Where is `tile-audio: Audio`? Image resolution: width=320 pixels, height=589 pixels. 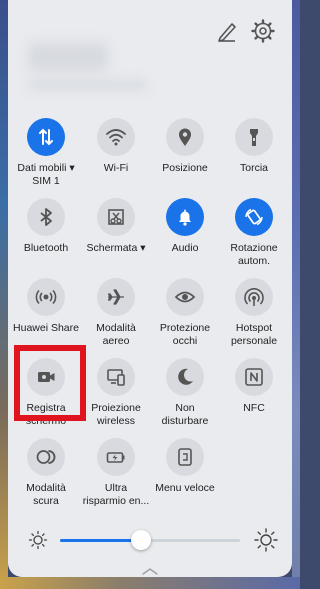
tile-audio: Audio is located at coordinates (185, 236).